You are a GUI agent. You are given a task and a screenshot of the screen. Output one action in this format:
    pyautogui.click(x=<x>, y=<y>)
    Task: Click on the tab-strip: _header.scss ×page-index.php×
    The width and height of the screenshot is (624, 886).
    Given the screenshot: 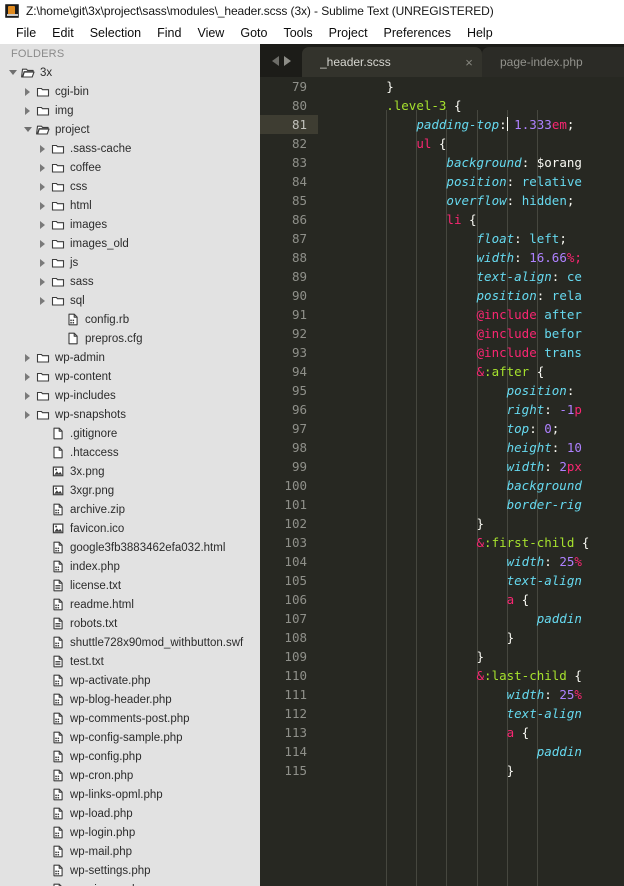 What is the action you would take?
    pyautogui.click(x=463, y=62)
    